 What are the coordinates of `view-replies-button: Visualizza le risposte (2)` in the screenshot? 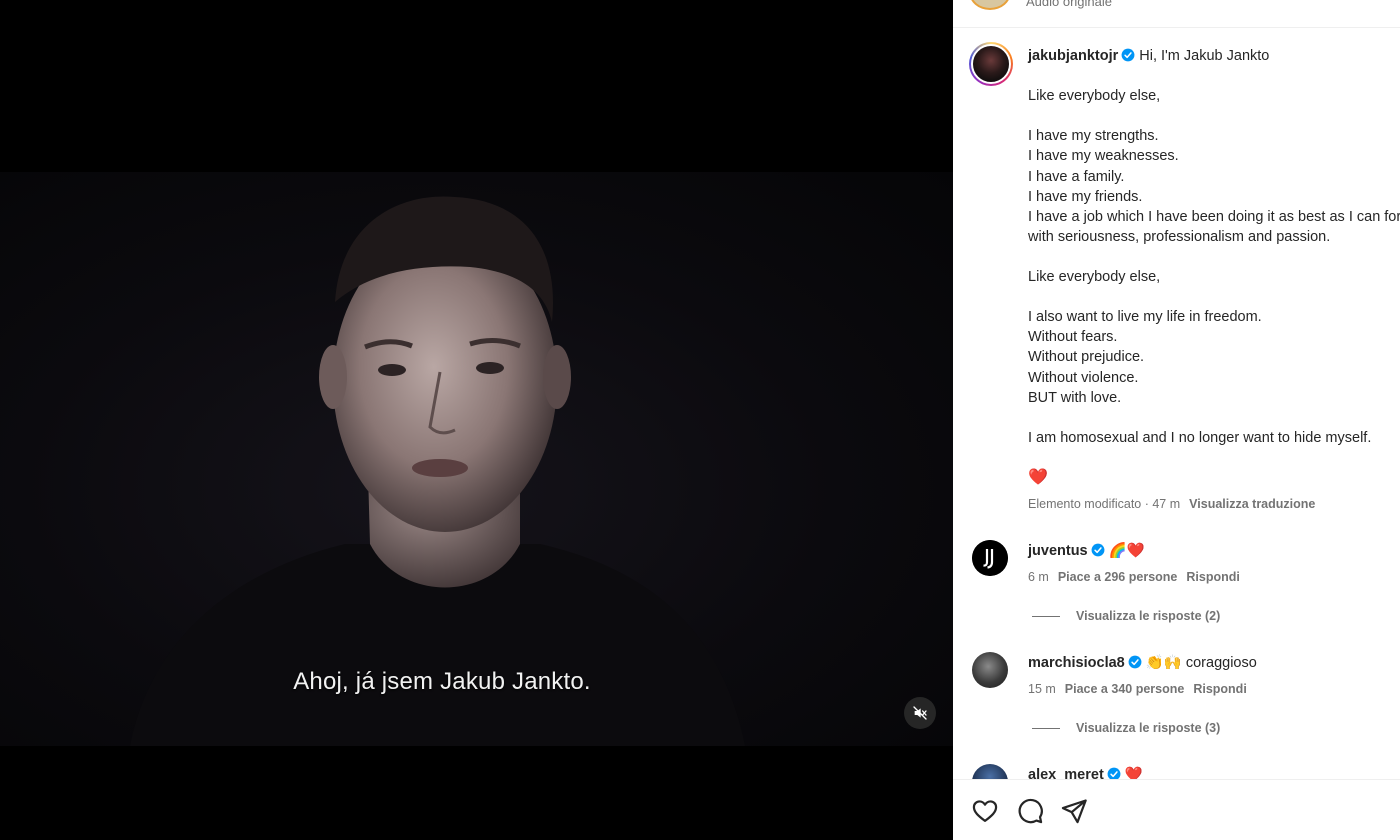 It's located at (1126, 616).